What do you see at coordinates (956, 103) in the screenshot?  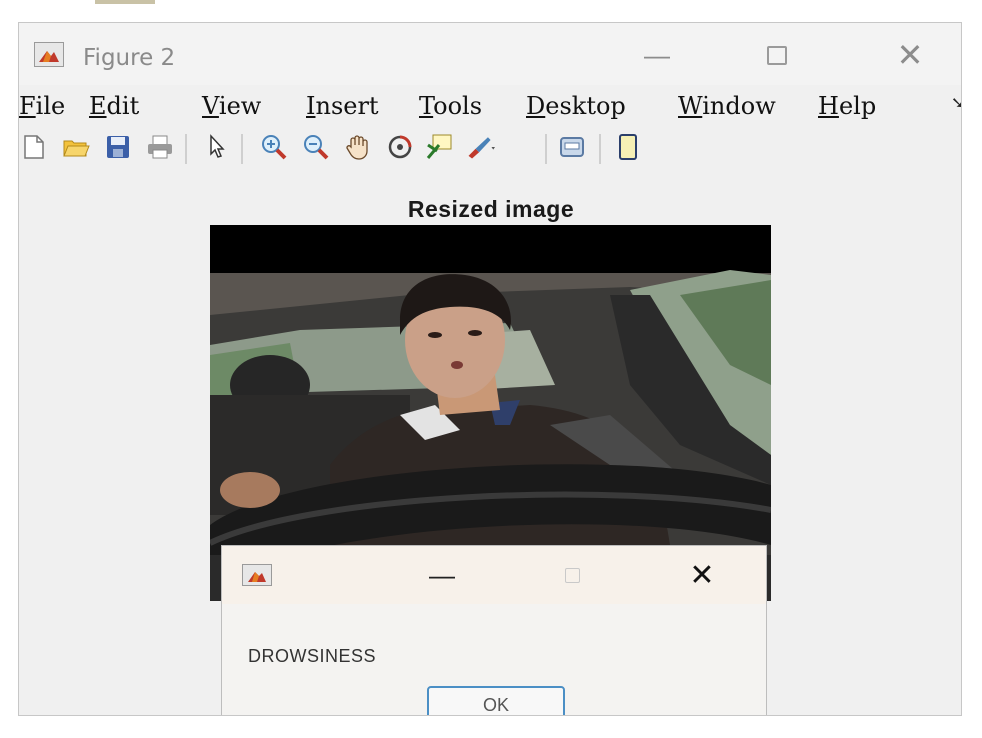 I see `menu-overflow-icon: ➘` at bounding box center [956, 103].